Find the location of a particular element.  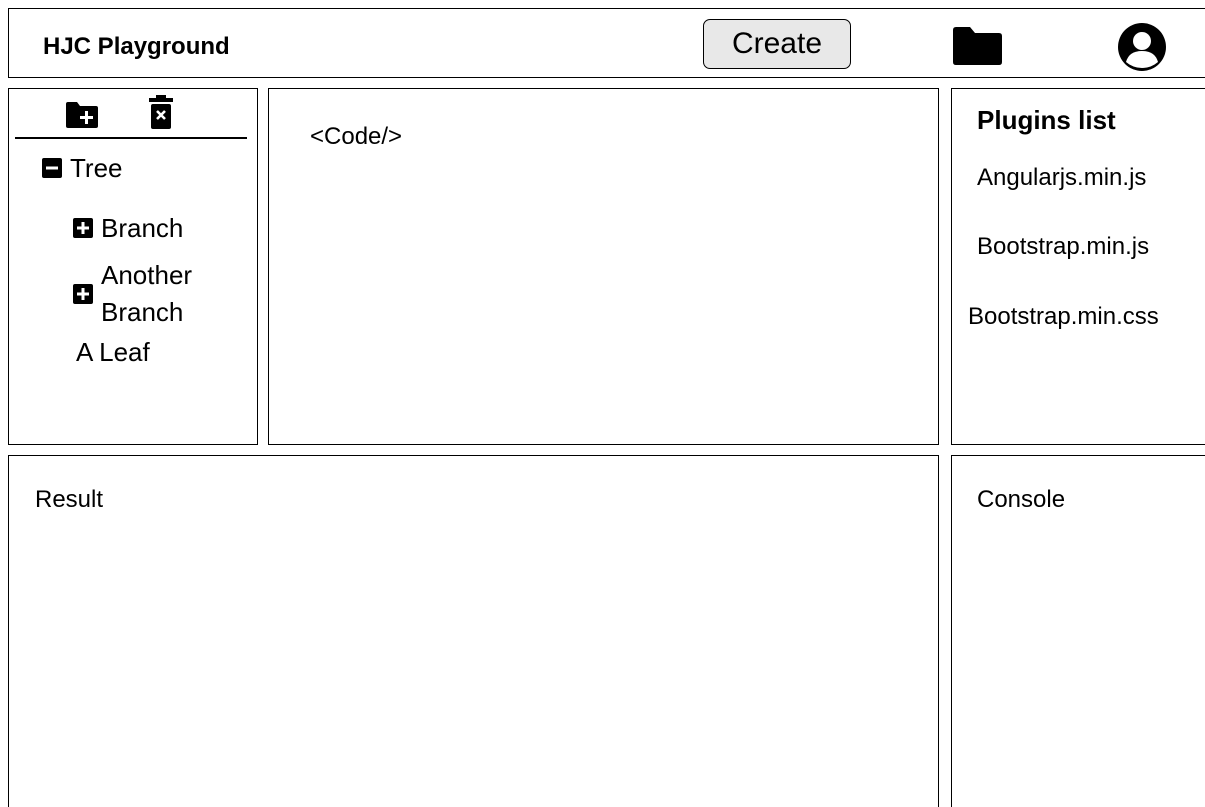

tree-node-label: Another Branch is located at coordinates (147, 293).